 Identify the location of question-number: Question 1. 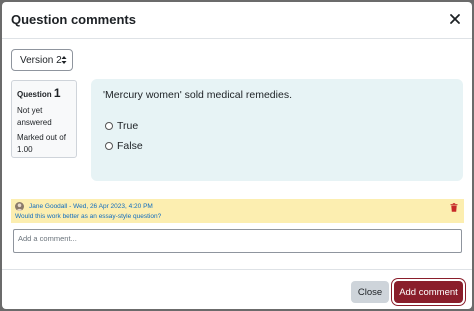
(39, 93).